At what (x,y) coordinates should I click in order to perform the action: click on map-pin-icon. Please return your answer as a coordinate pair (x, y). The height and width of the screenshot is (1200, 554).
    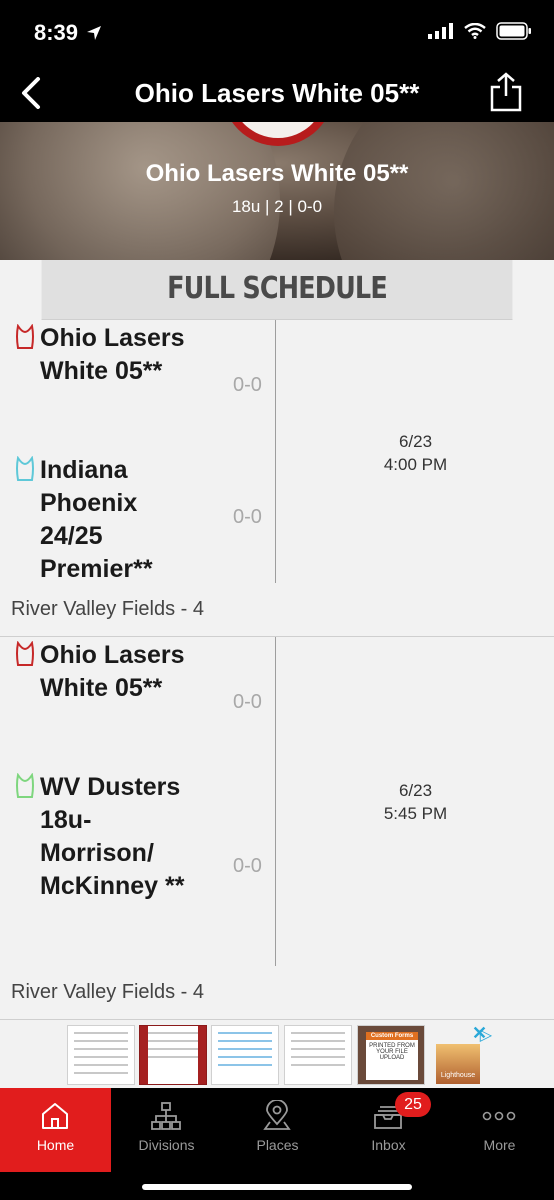
    Looking at the image, I should click on (277, 1116).